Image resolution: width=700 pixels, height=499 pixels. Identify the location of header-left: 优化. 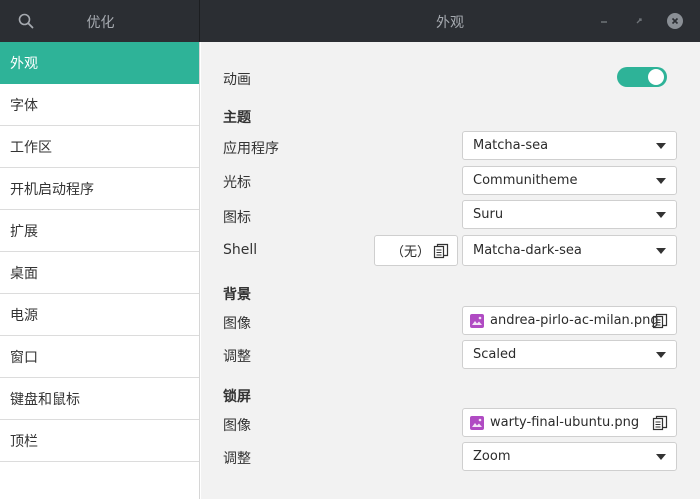
(100, 21).